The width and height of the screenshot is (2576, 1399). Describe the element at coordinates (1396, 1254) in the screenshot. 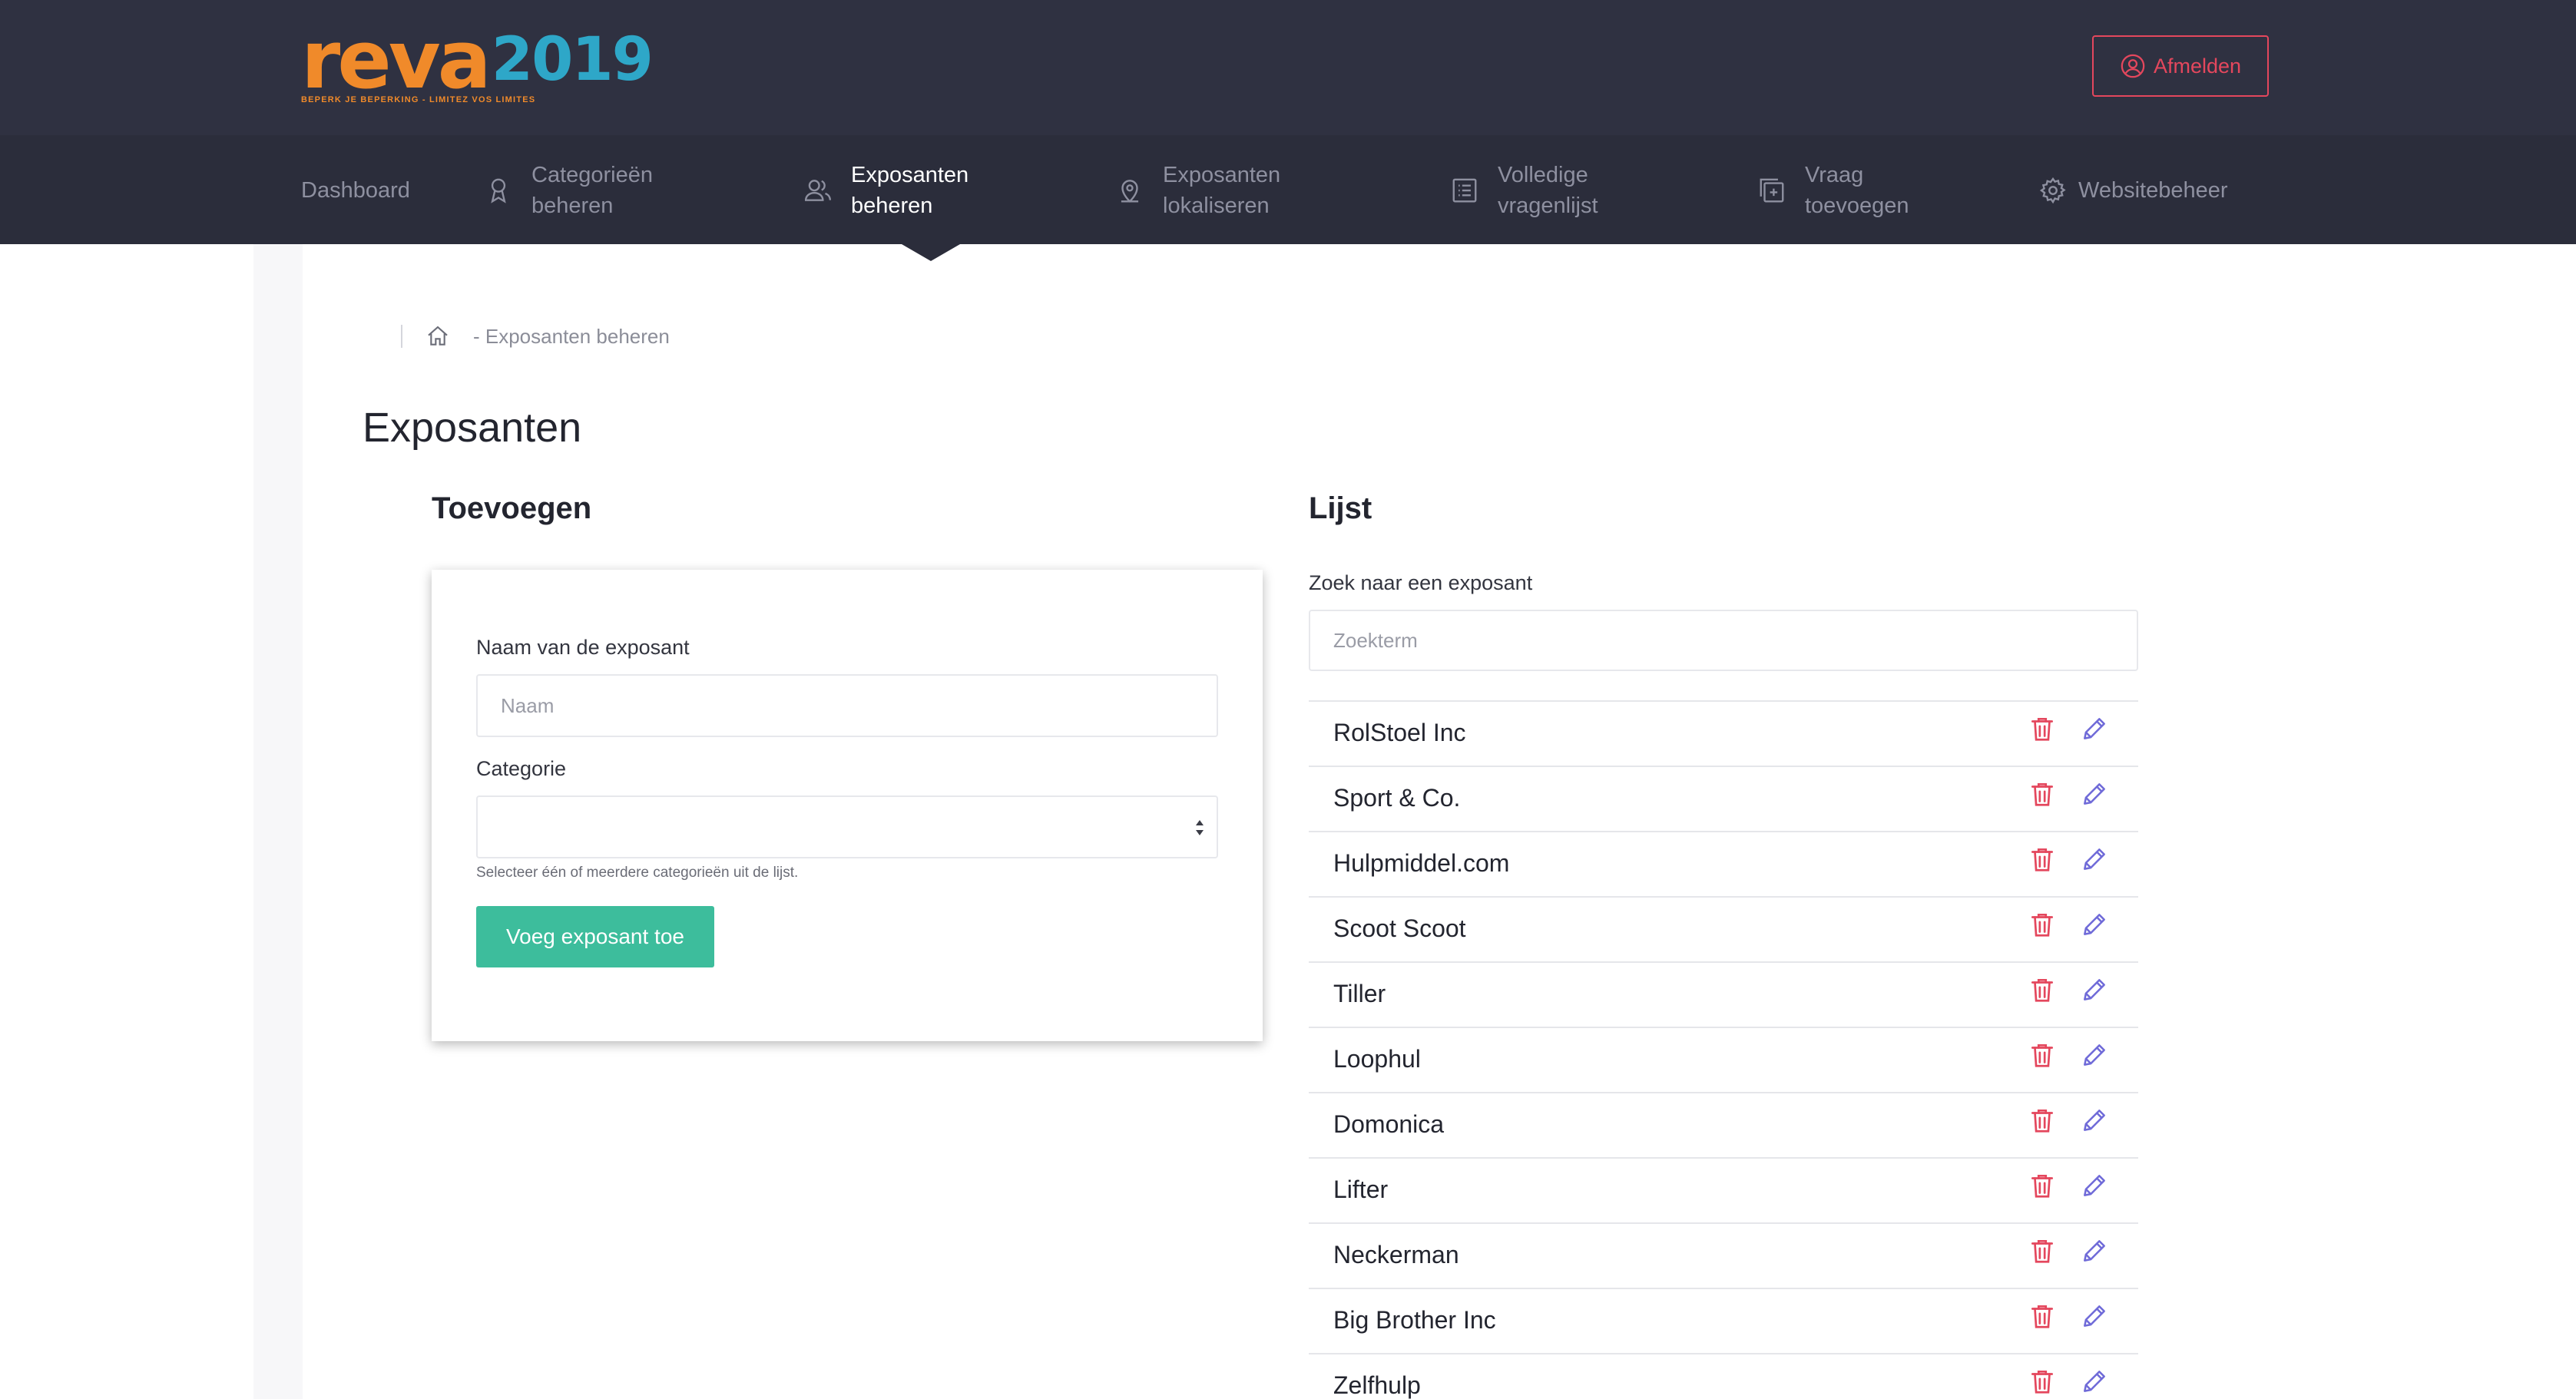

I see `exhibitor-name: Neckerman` at that location.